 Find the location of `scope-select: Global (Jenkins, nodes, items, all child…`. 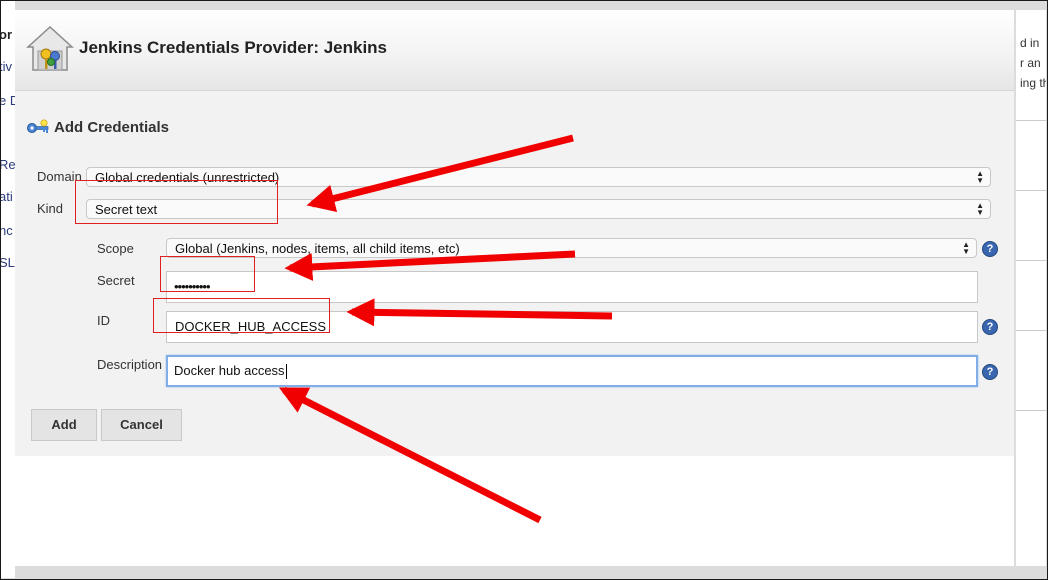

scope-select: Global (Jenkins, nodes, items, all child… is located at coordinates (571, 248).